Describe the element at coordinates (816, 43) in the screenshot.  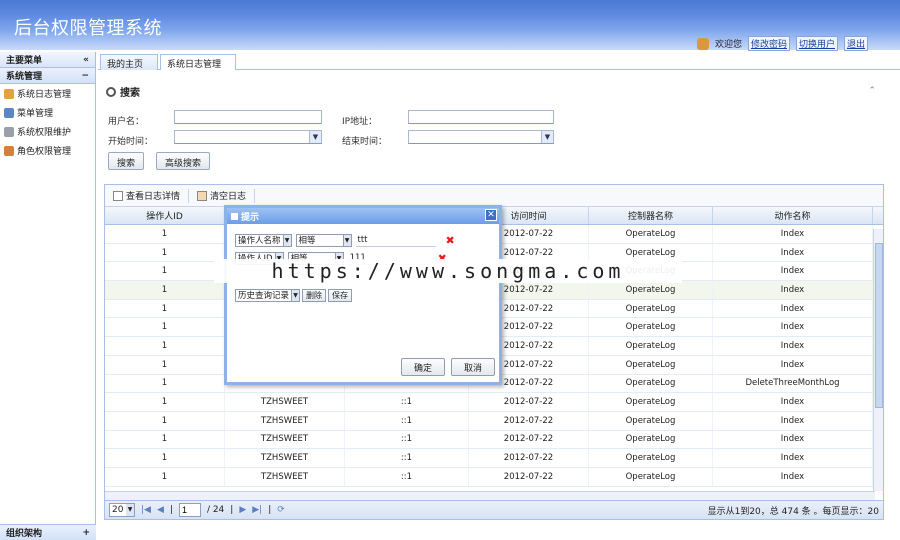
I see `switch-user-link: 切换用户` at that location.